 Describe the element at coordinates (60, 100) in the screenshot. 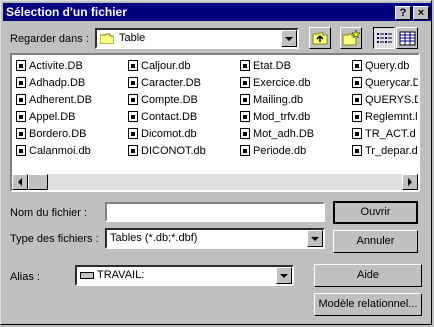

I see `file-name: Adherent.DB` at that location.